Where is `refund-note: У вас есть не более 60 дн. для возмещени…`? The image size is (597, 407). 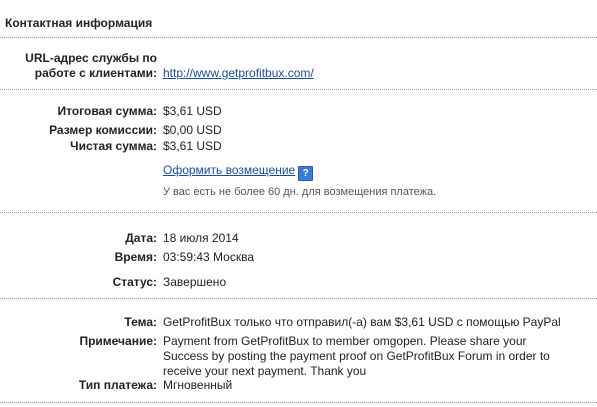 refund-note: У вас есть не более 60 дн. для возмещени… is located at coordinates (300, 192).